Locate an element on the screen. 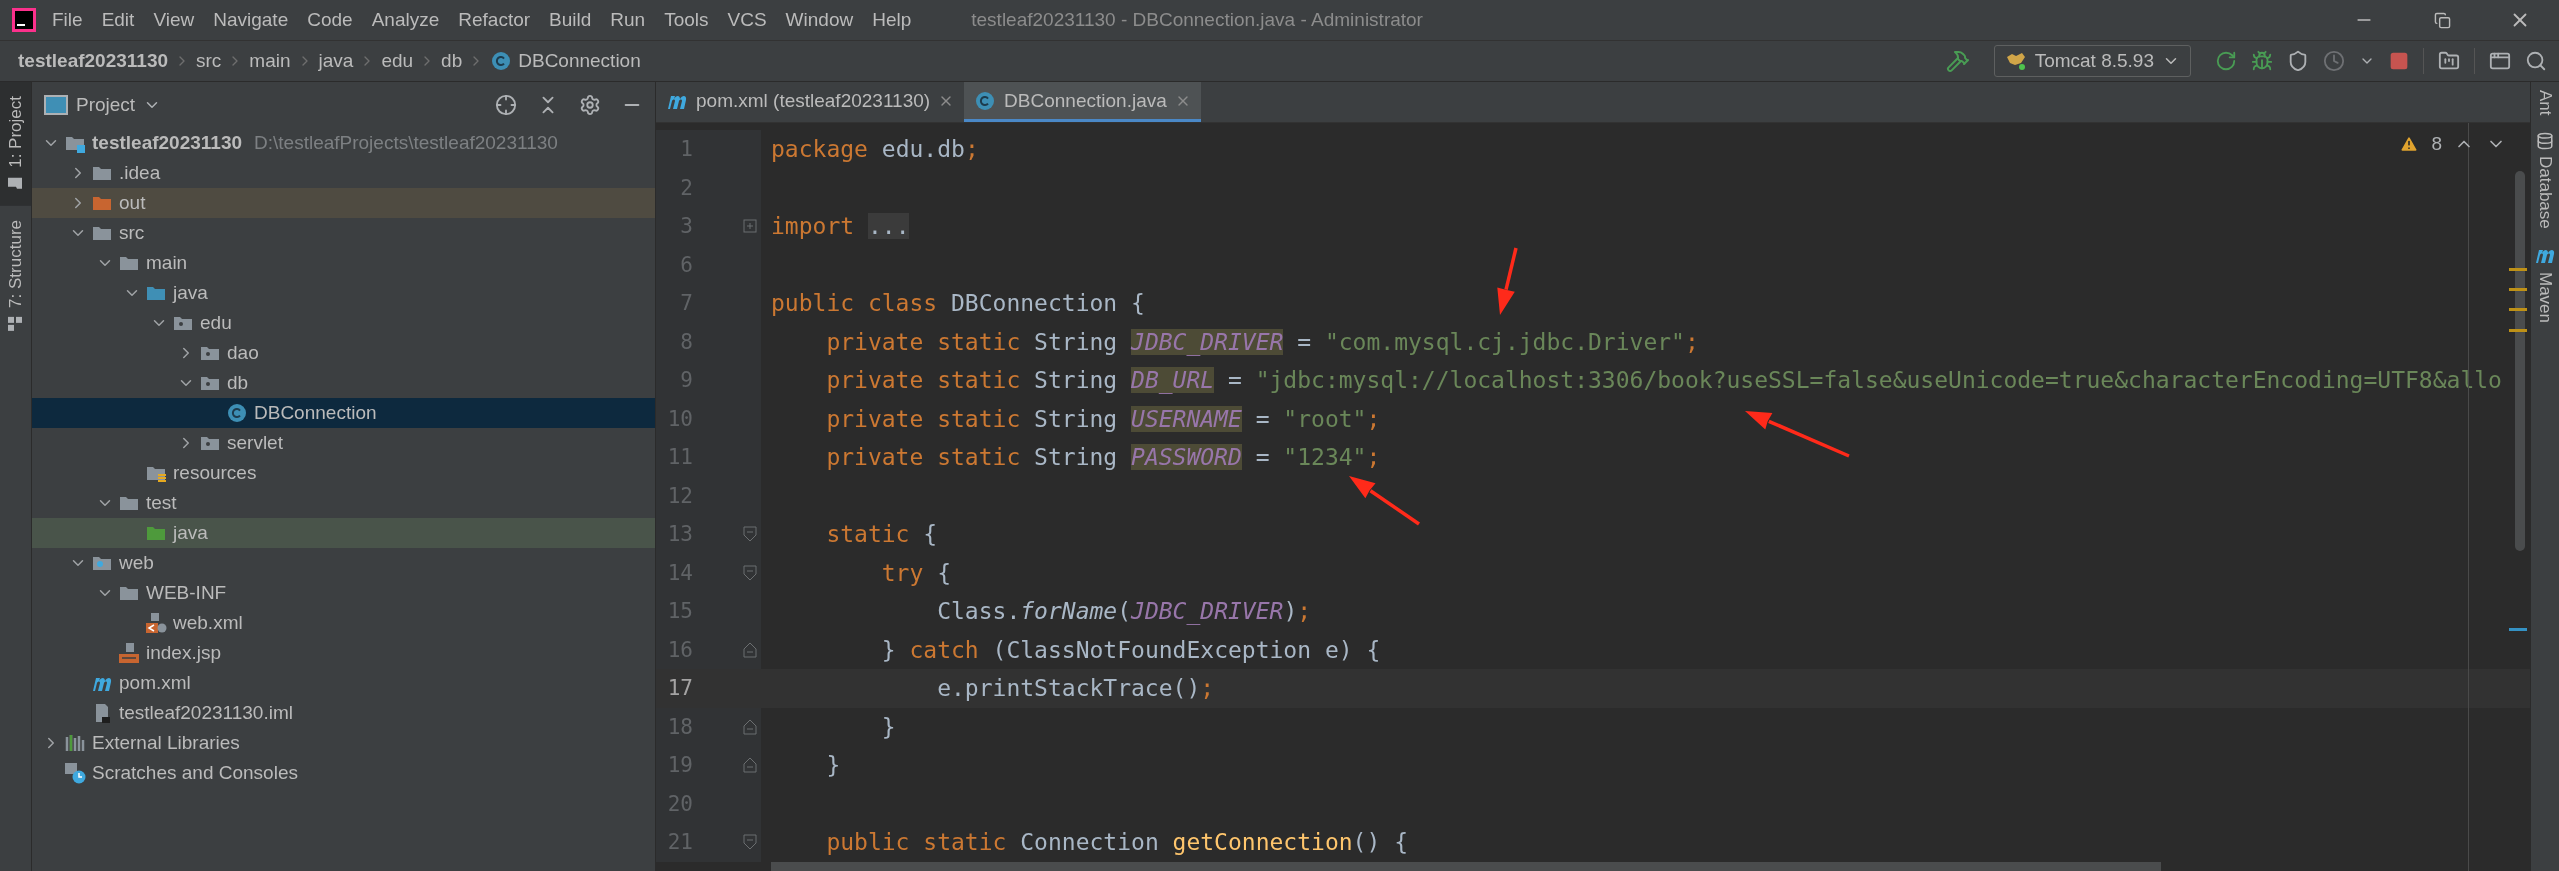  warning-count: 8 is located at coordinates (2436, 144).